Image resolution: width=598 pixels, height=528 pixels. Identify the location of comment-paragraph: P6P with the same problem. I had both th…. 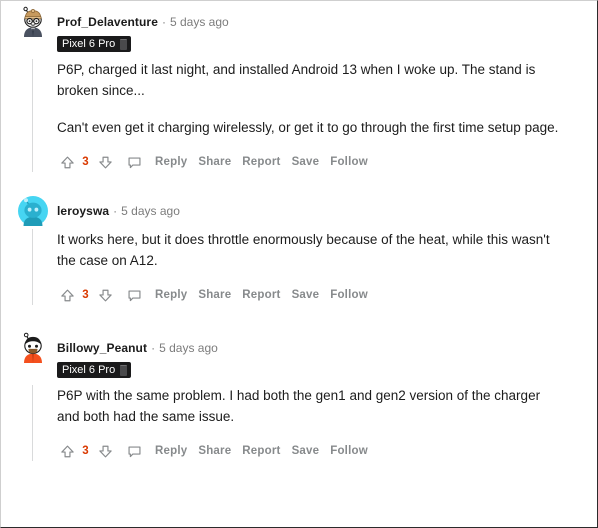
(299, 406).